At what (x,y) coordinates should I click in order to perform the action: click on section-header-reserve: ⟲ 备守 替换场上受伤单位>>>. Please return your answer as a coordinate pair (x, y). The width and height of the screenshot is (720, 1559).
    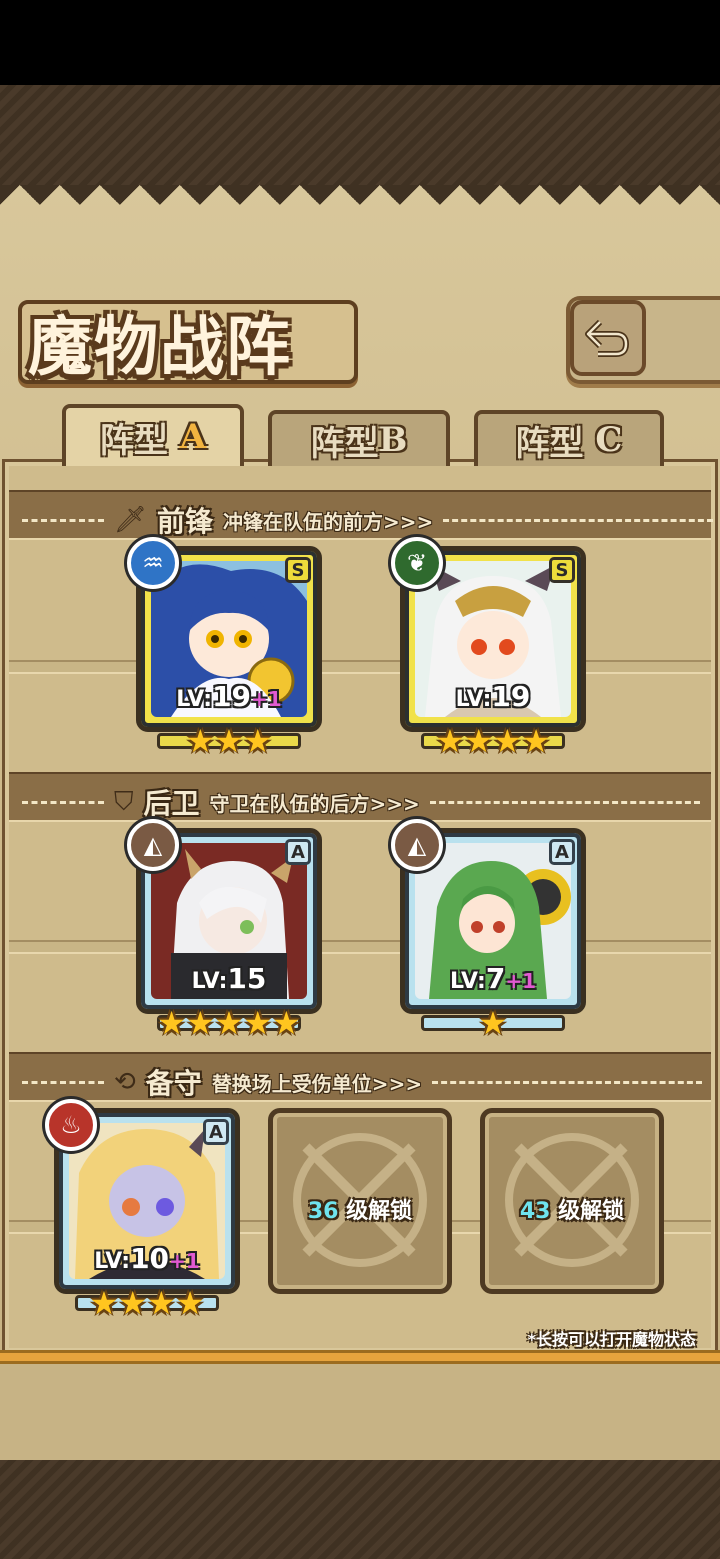
    Looking at the image, I should click on (362, 1082).